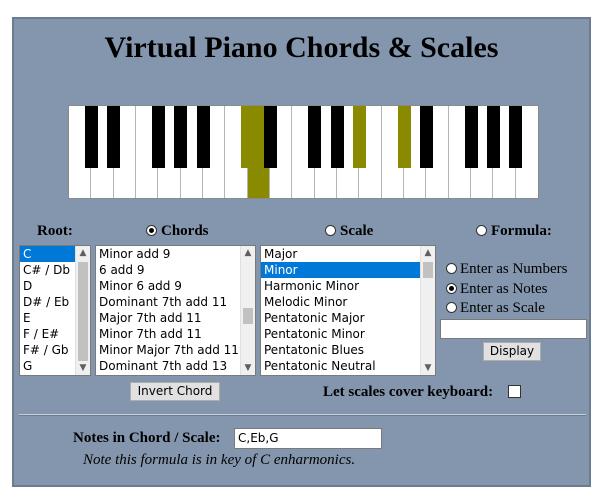 This screenshot has width=603, height=487. What do you see at coordinates (514, 269) in the screenshot?
I see `enter-numbers-label: Enter as Numbers` at bounding box center [514, 269].